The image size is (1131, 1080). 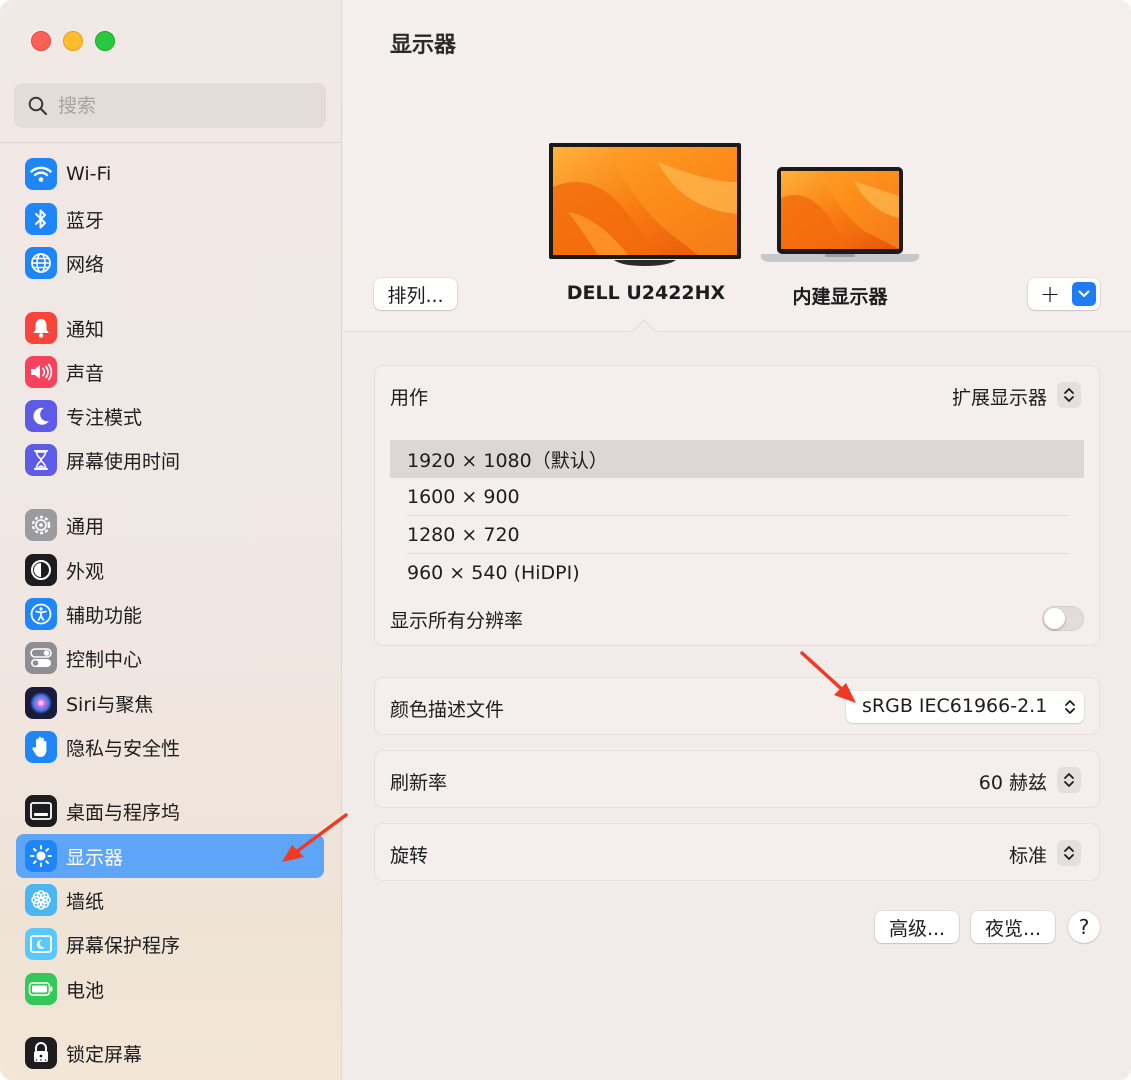 What do you see at coordinates (170, 703) in the screenshot?
I see `sidebar-item-siri: Siri与聚焦` at bounding box center [170, 703].